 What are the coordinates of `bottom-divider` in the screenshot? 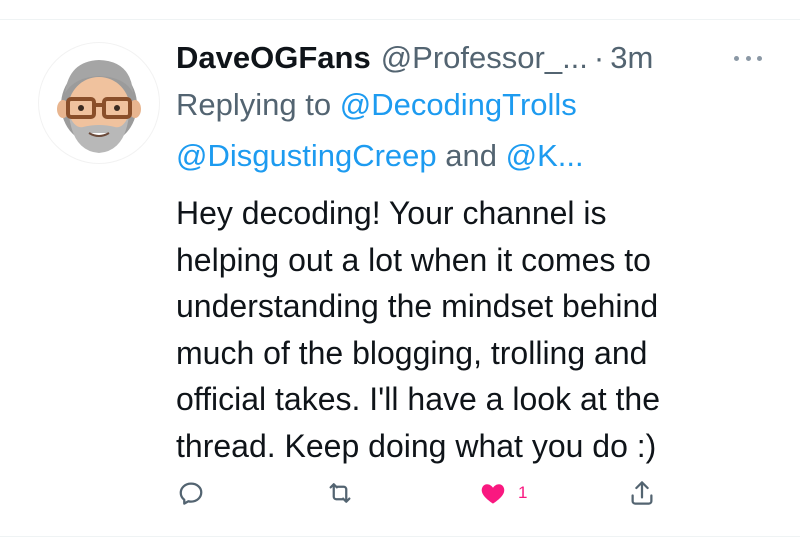 It's located at (400, 536).